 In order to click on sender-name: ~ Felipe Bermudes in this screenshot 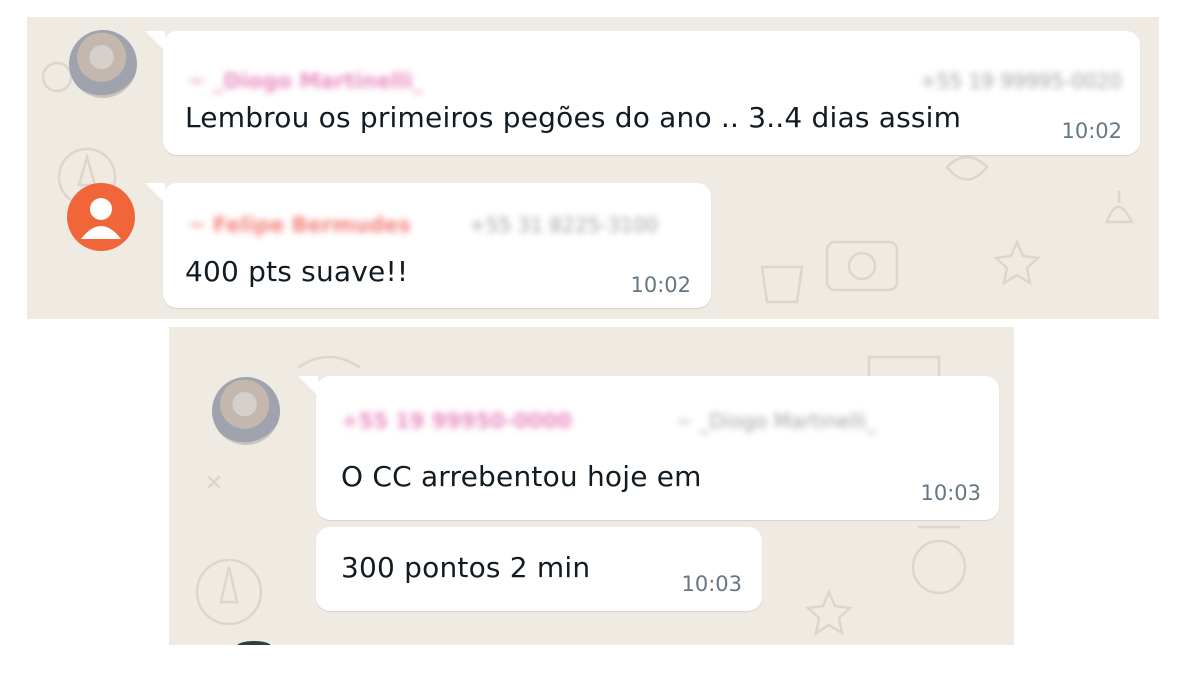, I will do `click(299, 225)`.